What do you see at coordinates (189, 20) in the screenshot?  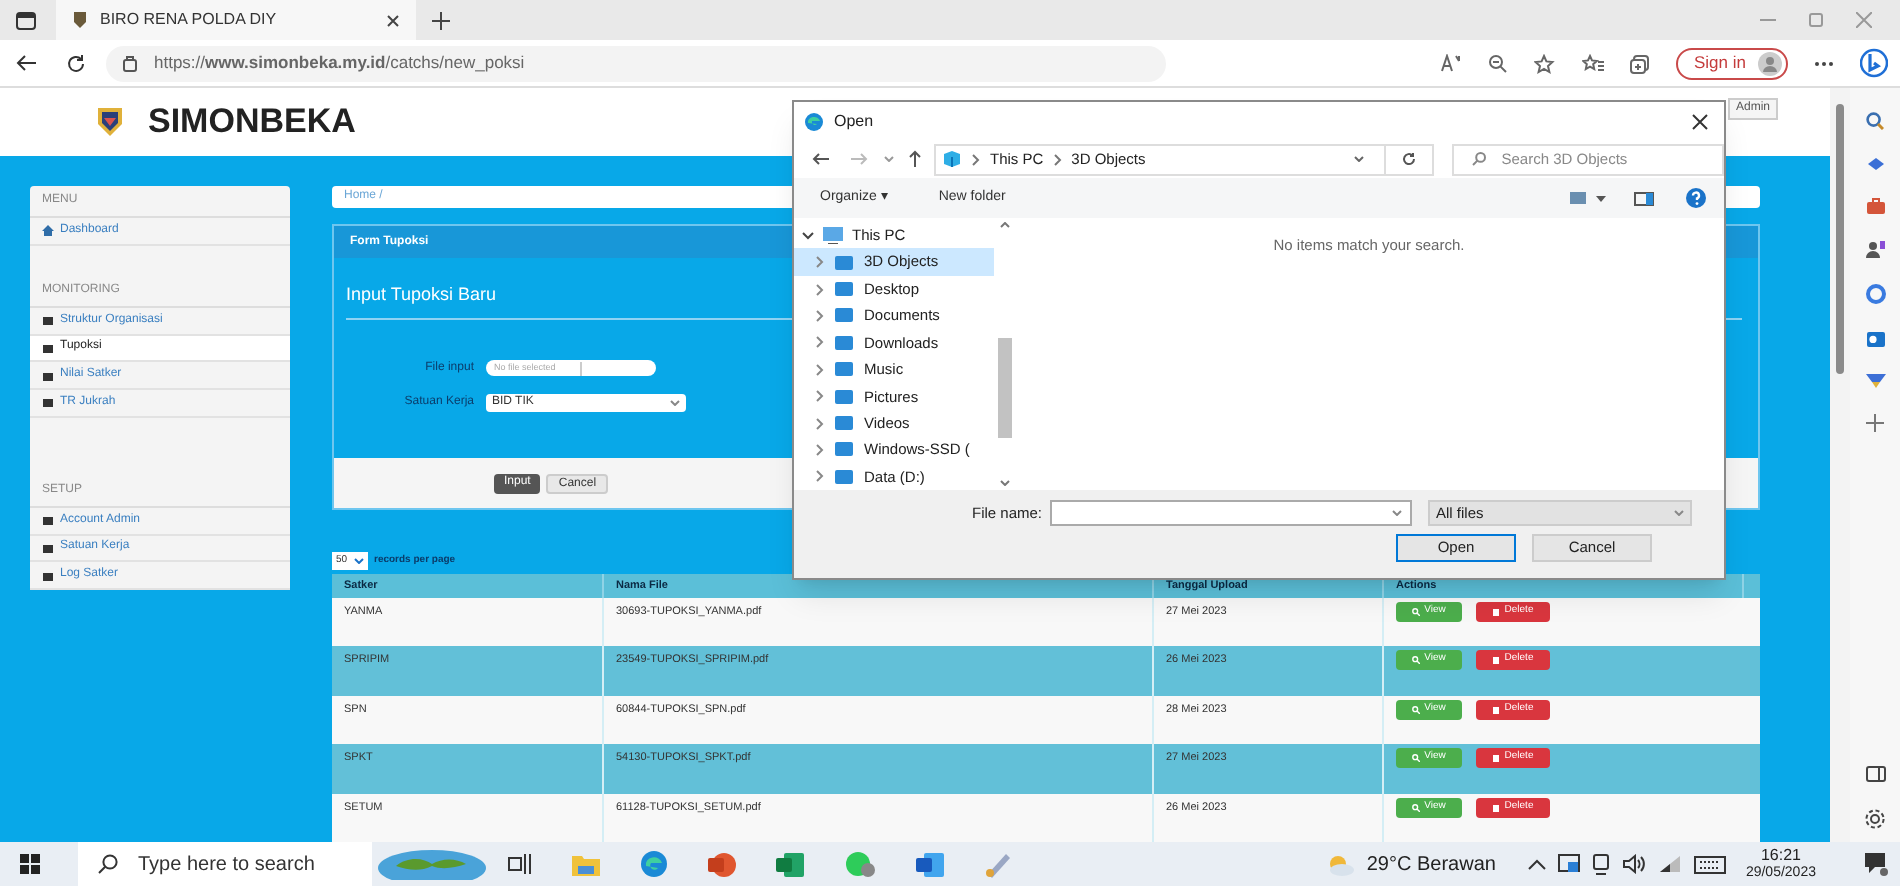 I see `tab-title: BIRO RENA POLDA DIY` at bounding box center [189, 20].